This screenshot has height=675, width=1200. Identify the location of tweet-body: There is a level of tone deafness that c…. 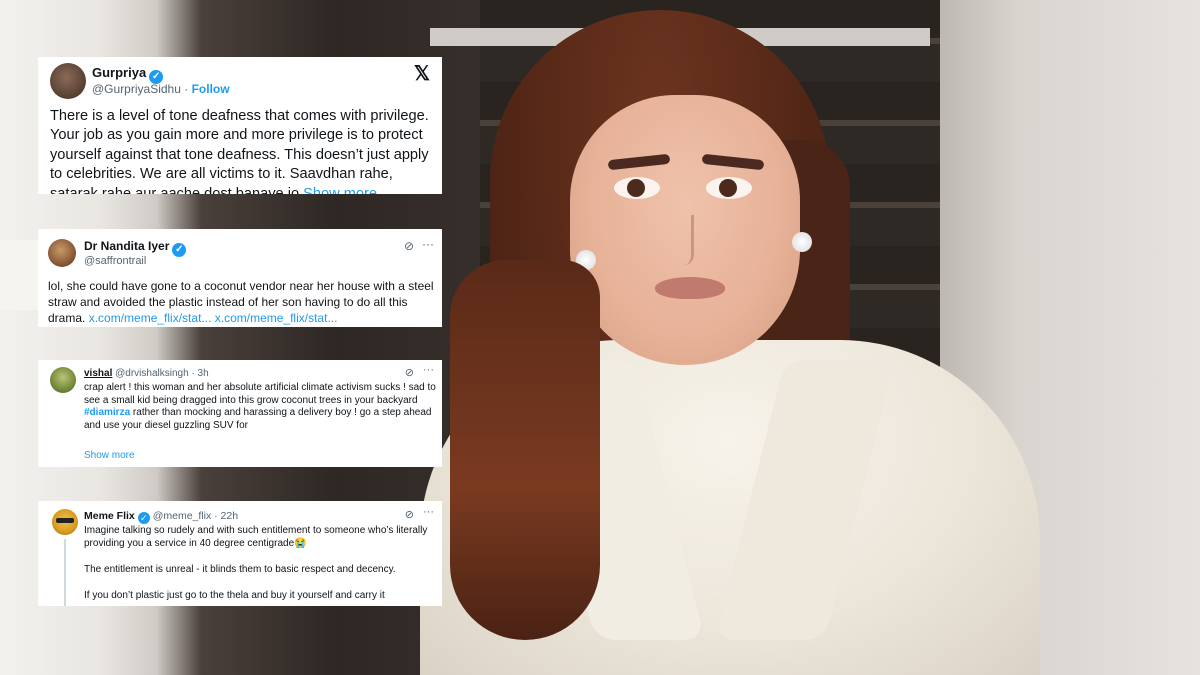
(239, 151).